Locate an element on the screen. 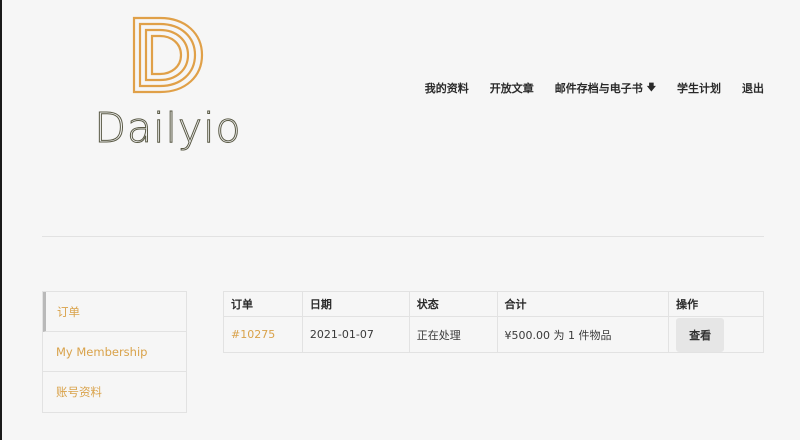  view-order-button: 查看 is located at coordinates (700, 334).